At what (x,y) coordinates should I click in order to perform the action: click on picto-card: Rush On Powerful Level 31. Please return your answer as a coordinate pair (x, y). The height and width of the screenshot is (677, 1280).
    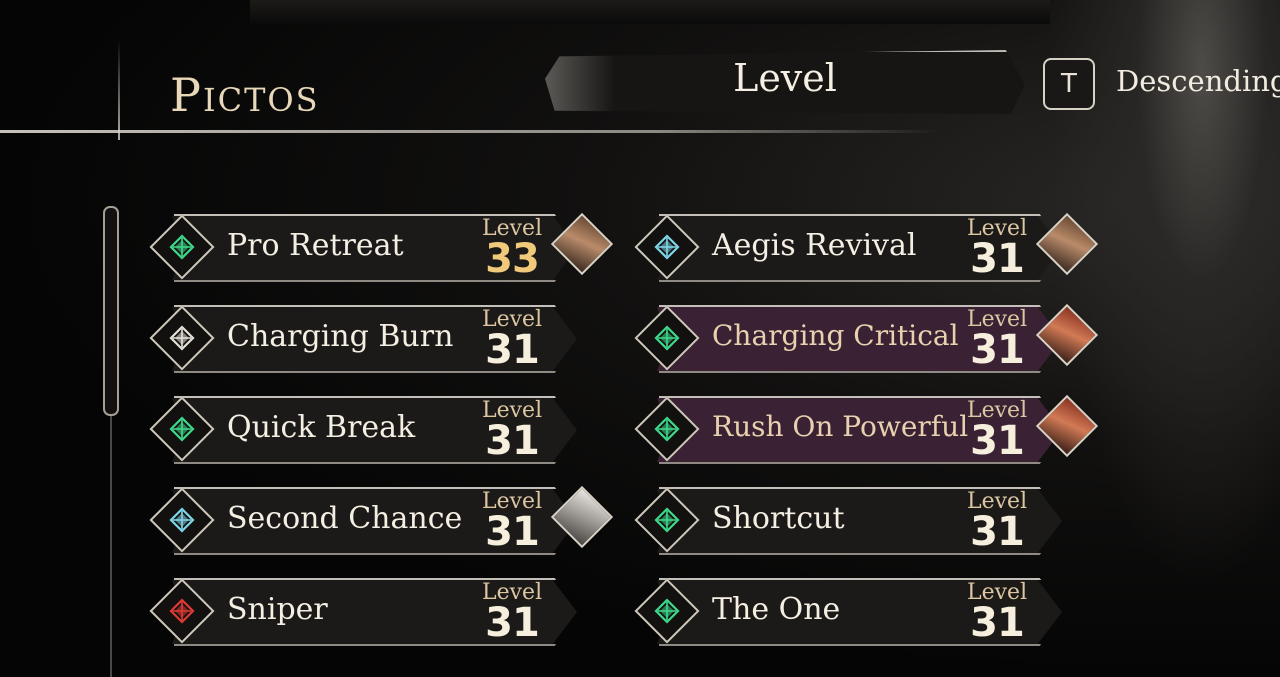
    Looking at the image, I should click on (866, 430).